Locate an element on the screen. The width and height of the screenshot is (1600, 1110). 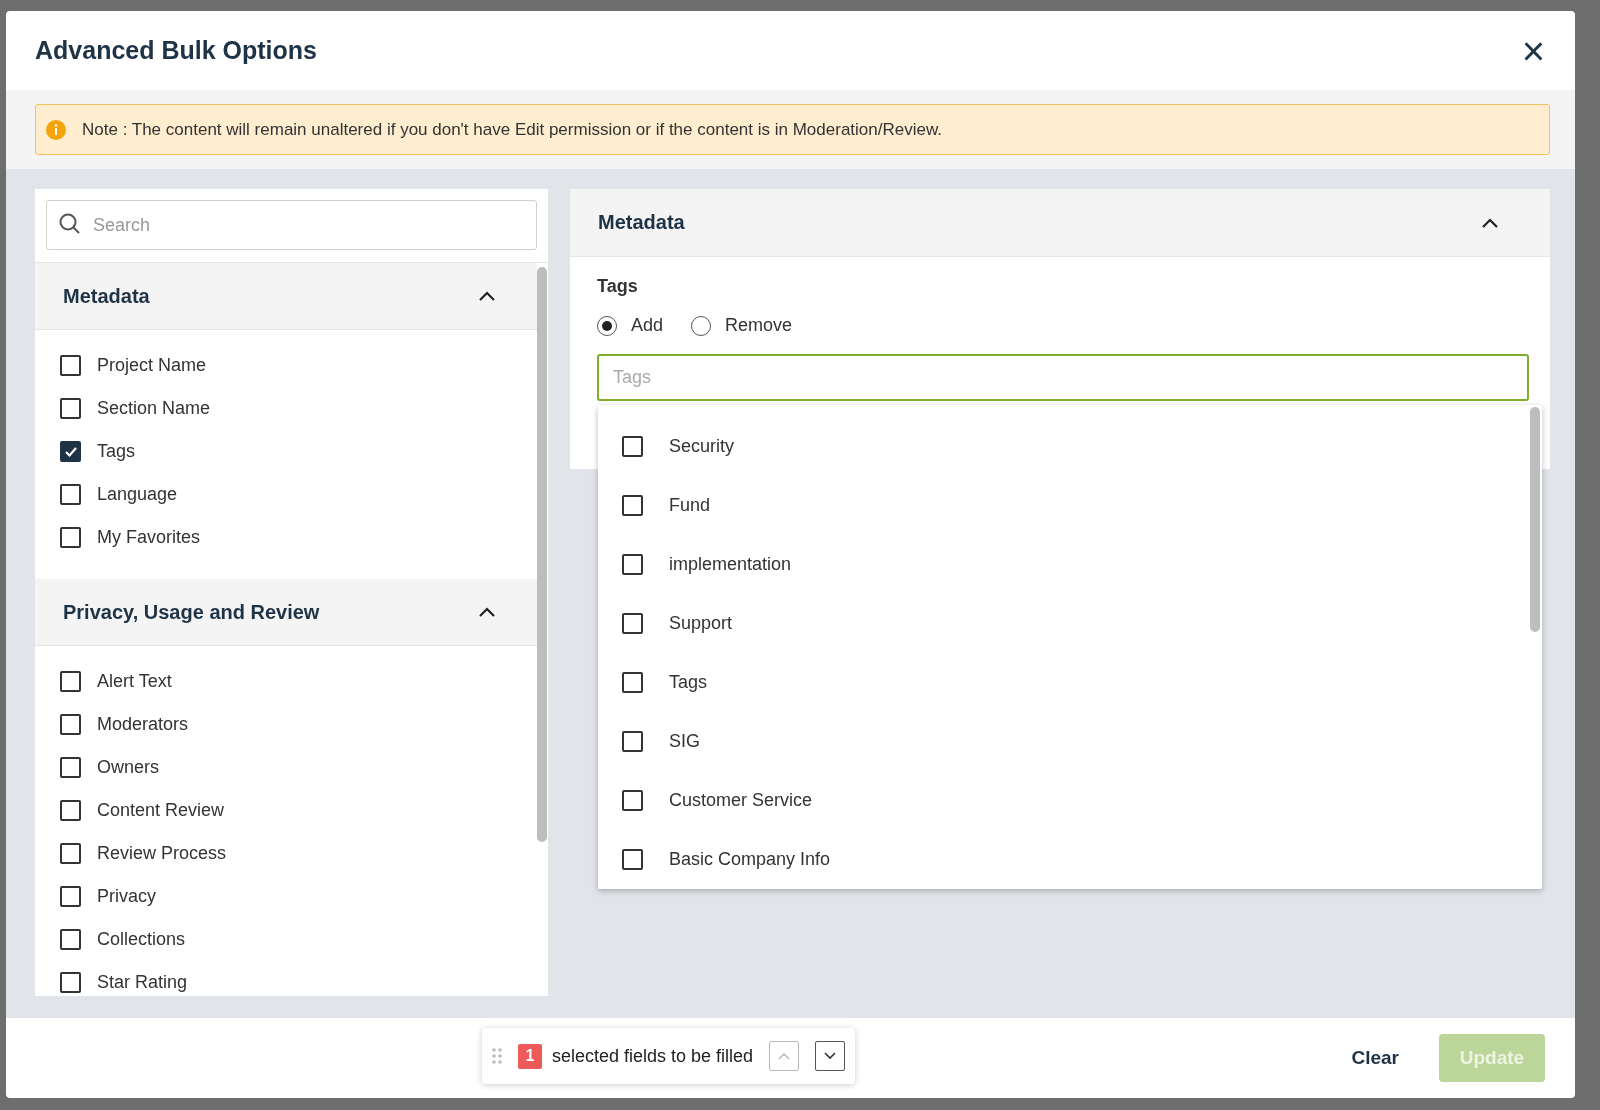
field-label: Moderators is located at coordinates (143, 724).